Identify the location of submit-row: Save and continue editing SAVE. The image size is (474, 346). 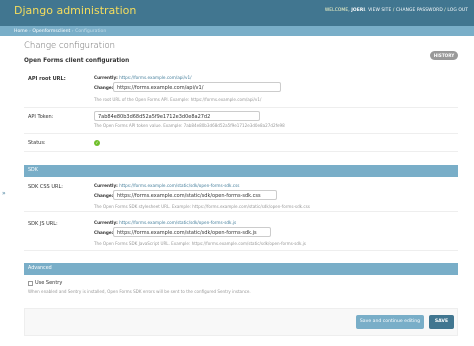
(241, 322).